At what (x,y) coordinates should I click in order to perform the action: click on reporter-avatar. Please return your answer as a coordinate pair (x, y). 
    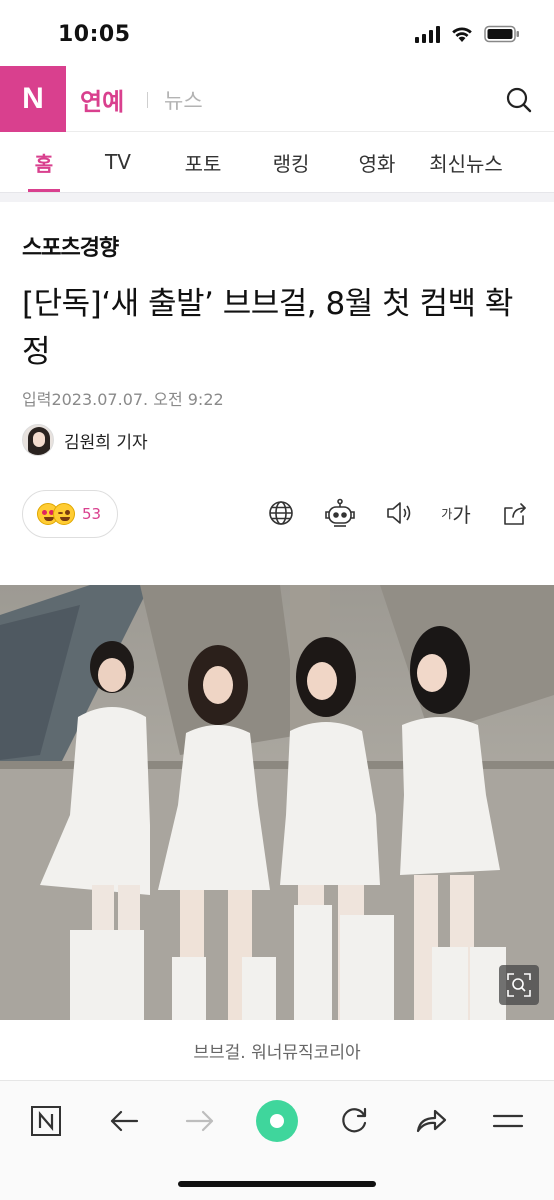
    Looking at the image, I should click on (38, 440).